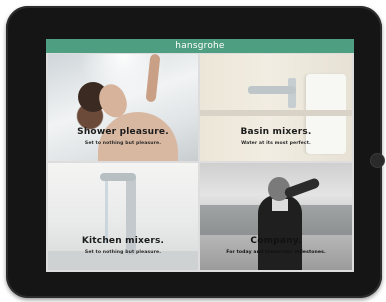  I want to click on counter-image, so click(276, 113).